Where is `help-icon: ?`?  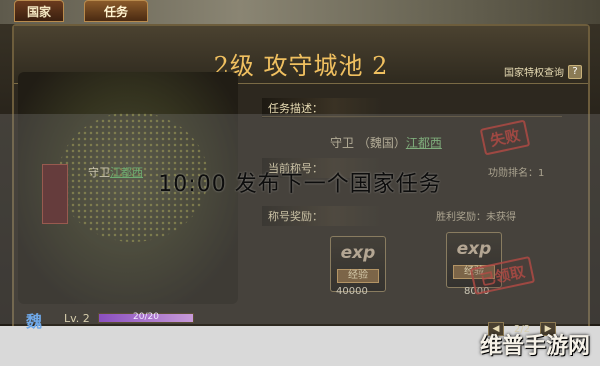 help-icon: ? is located at coordinates (575, 71).